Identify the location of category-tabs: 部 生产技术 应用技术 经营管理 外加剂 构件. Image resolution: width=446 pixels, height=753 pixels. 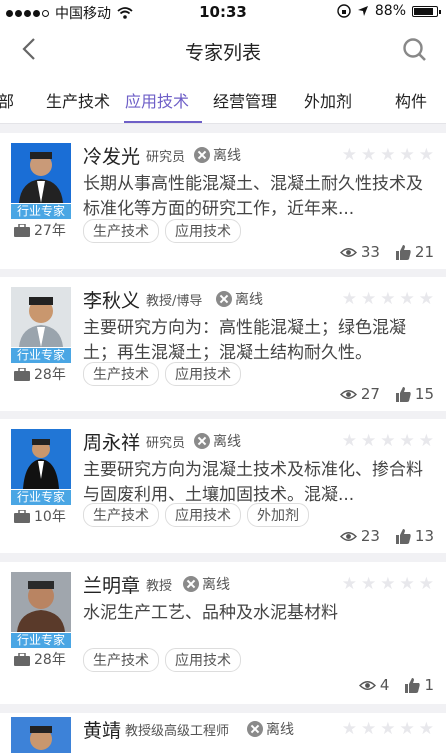
(223, 100).